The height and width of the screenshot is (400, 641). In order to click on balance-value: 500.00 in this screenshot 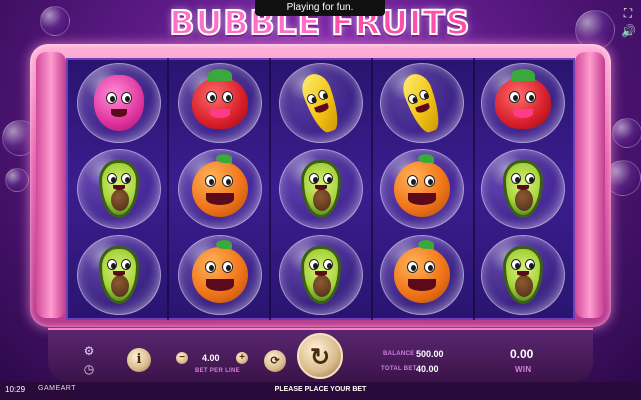, I will do `click(430, 354)`.